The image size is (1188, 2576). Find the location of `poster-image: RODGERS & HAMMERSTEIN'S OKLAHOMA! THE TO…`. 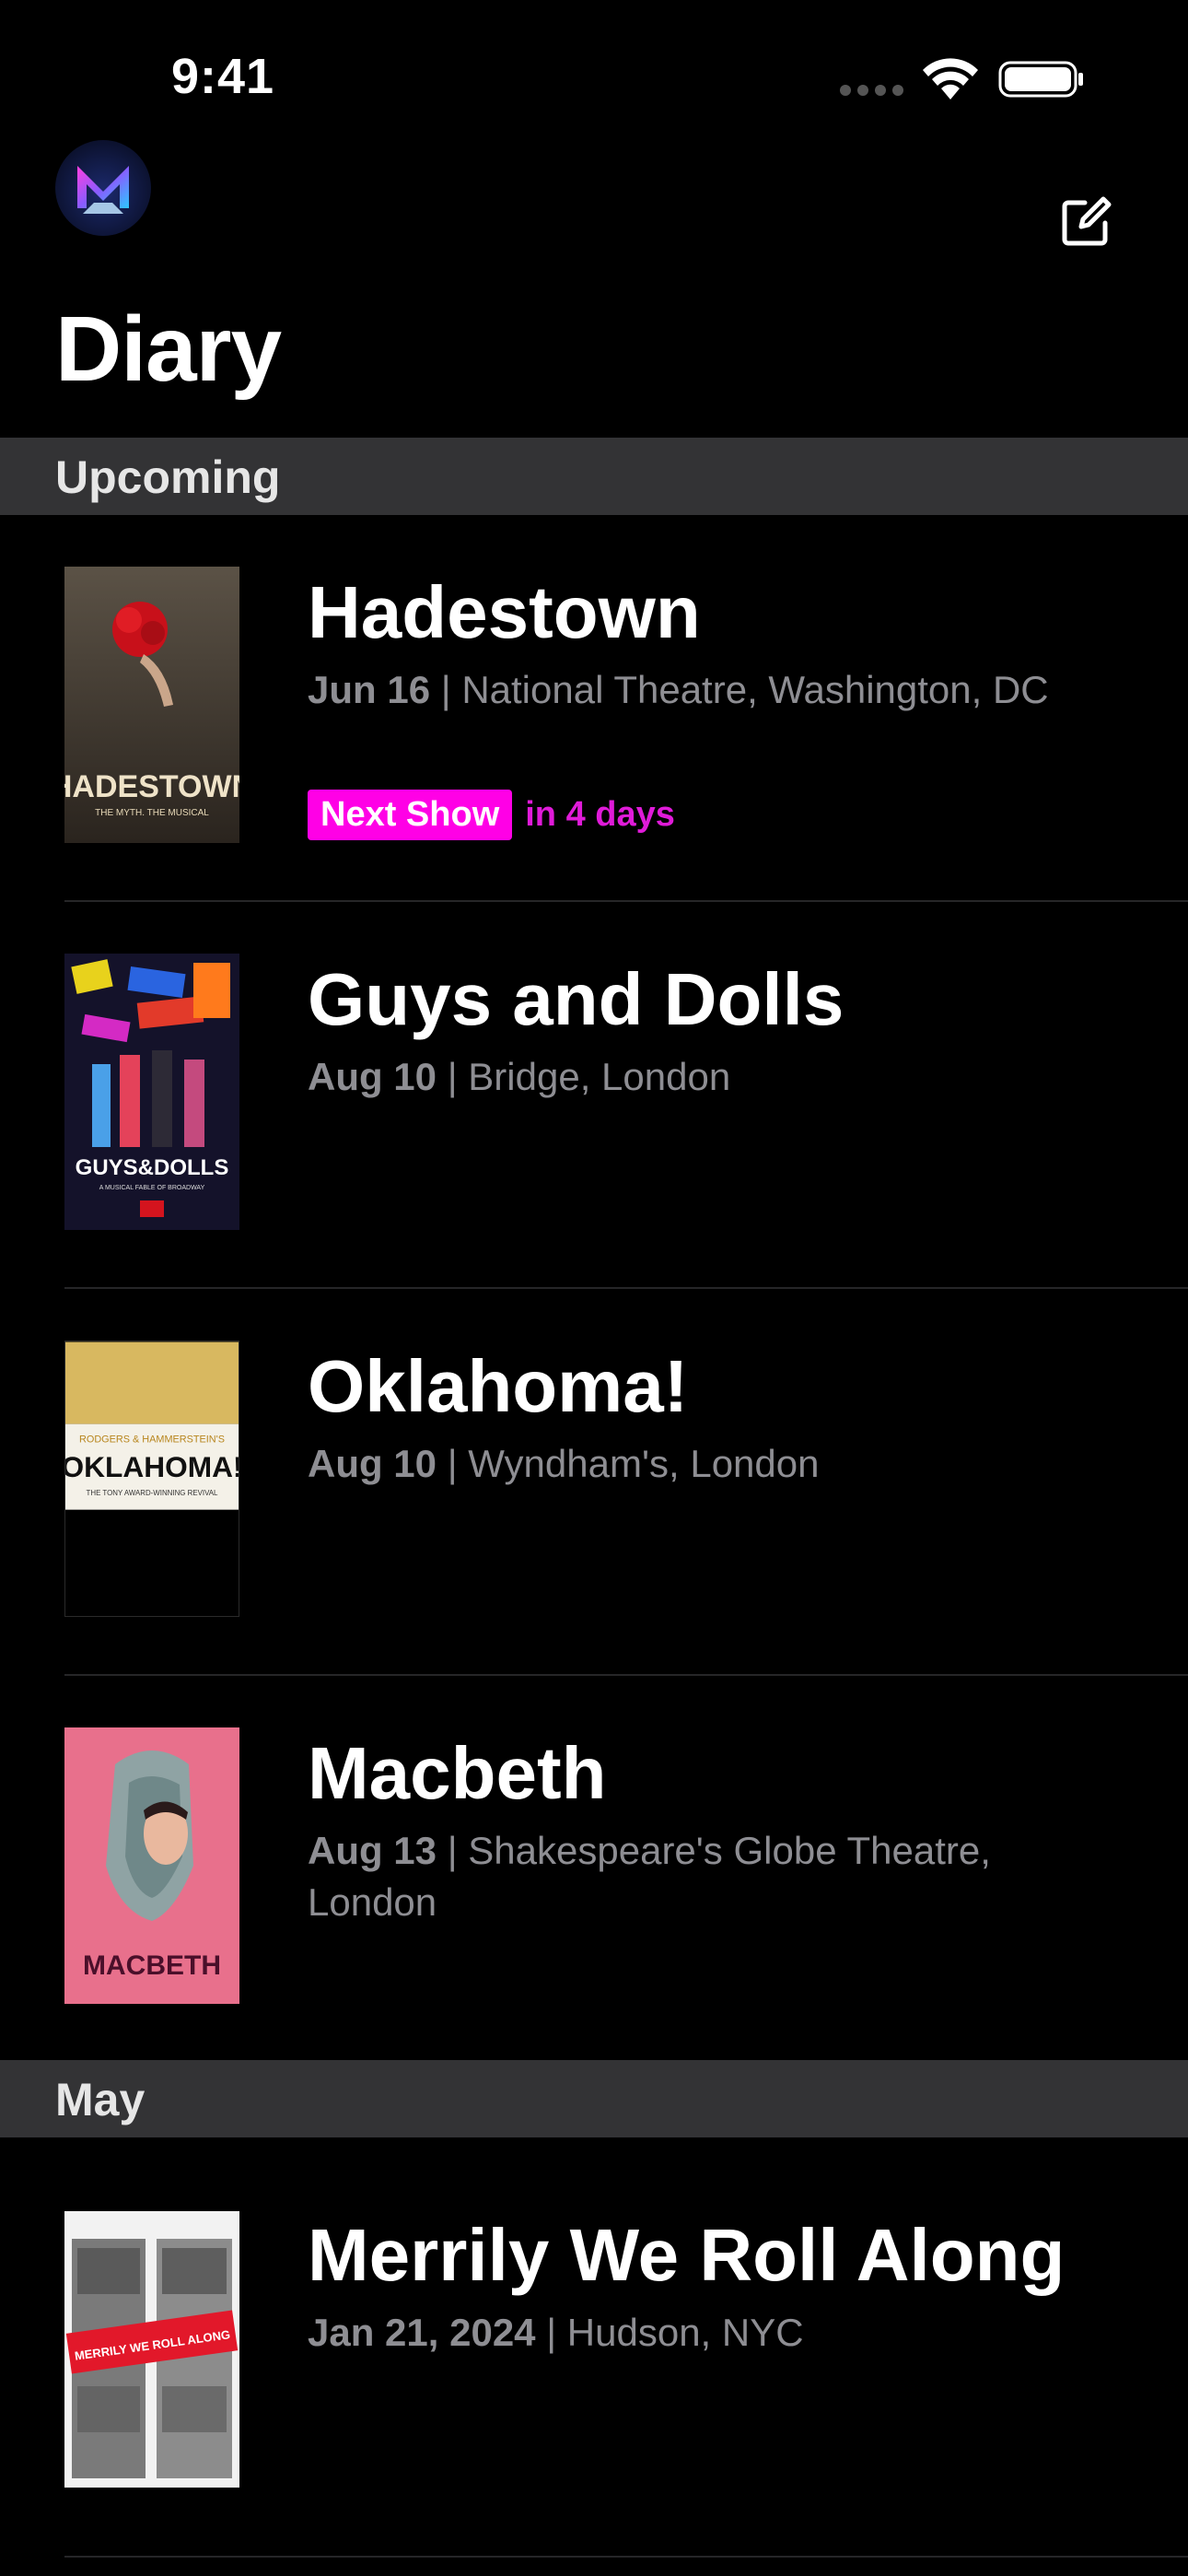

poster-image: RODGERS & HAMMERSTEIN'S OKLAHOMA! THE TO… is located at coordinates (151, 1479).